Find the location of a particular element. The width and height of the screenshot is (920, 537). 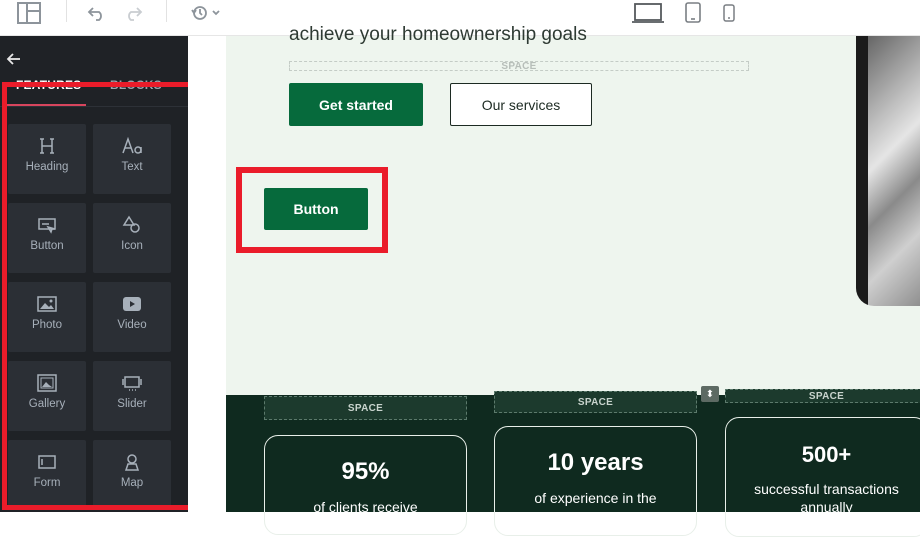

text-icon is located at coordinates (132, 146).